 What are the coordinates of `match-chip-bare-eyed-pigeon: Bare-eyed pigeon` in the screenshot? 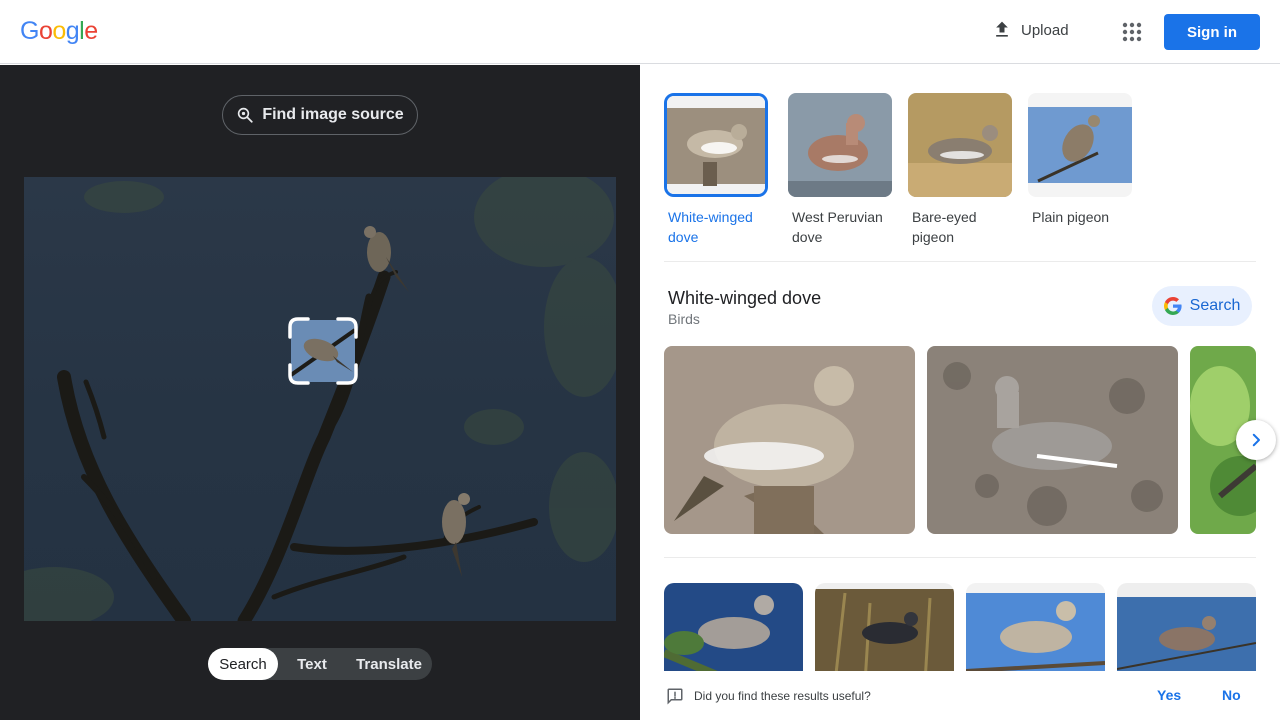 It's located at (960, 170).